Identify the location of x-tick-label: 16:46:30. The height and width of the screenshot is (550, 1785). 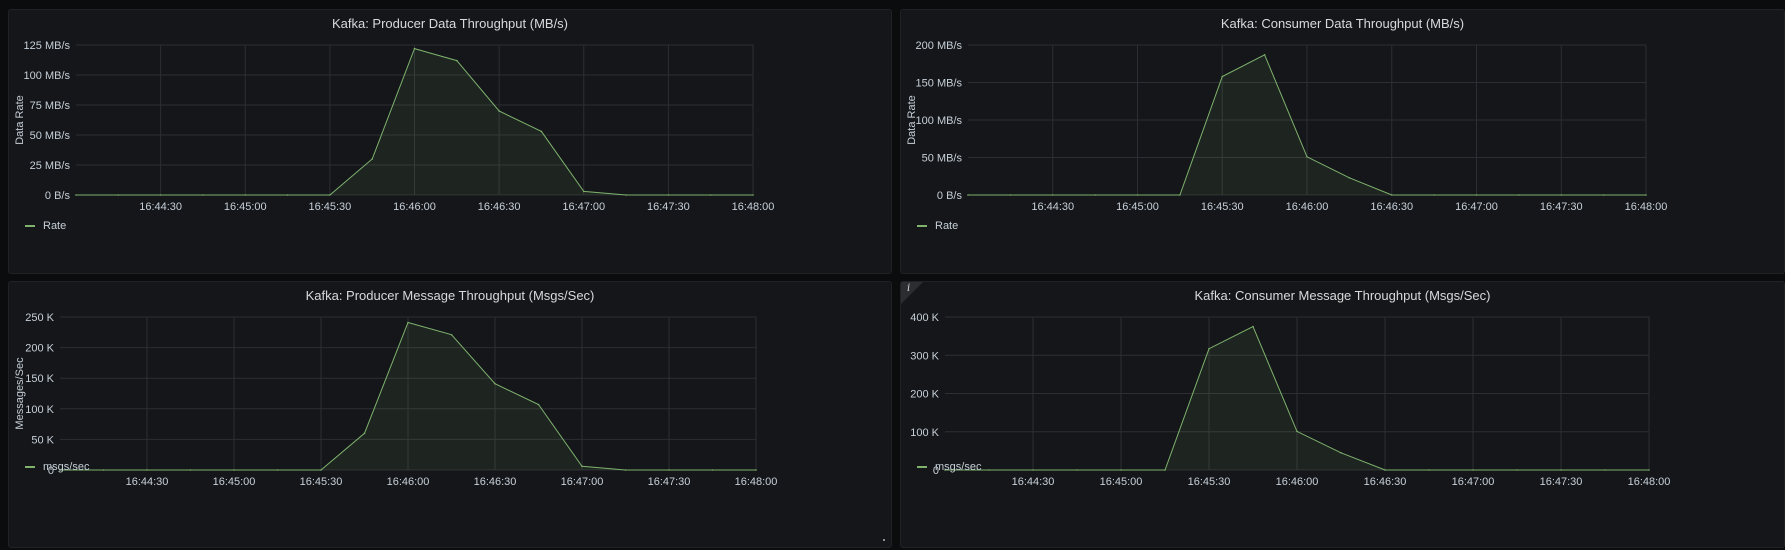
(1391, 207).